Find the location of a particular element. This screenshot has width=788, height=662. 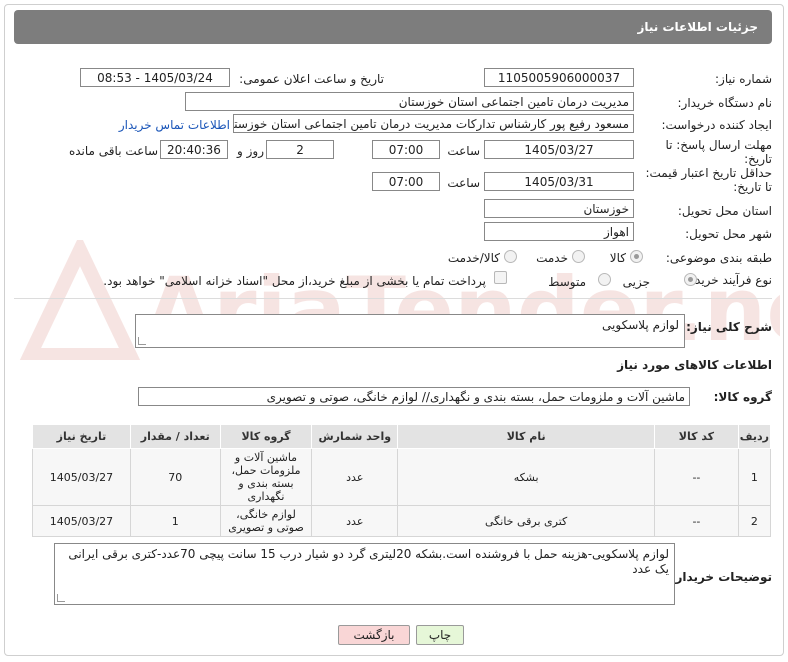

print-button: چاپ is located at coordinates (440, 635).